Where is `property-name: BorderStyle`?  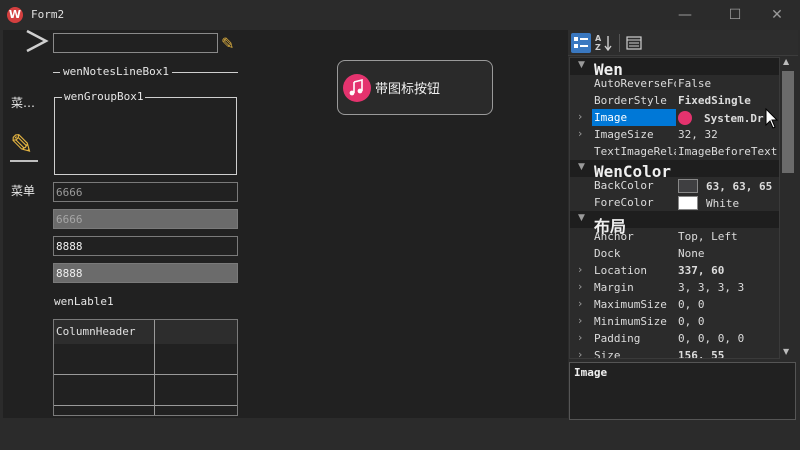
property-name: BorderStyle is located at coordinates (630, 100).